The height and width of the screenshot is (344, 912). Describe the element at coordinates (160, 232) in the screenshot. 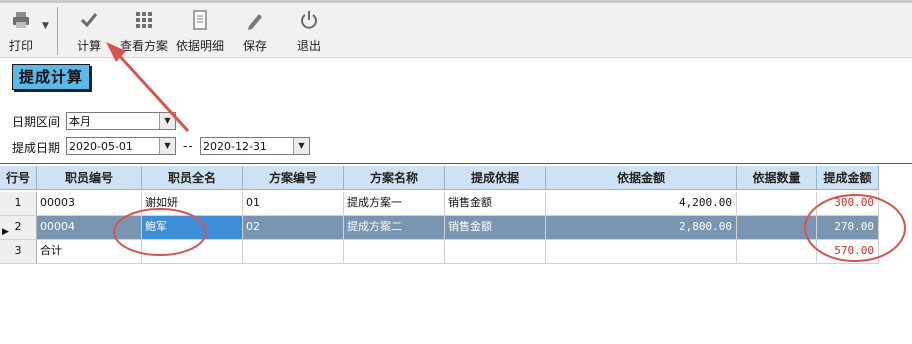

I see `annotation-circle-name` at that location.